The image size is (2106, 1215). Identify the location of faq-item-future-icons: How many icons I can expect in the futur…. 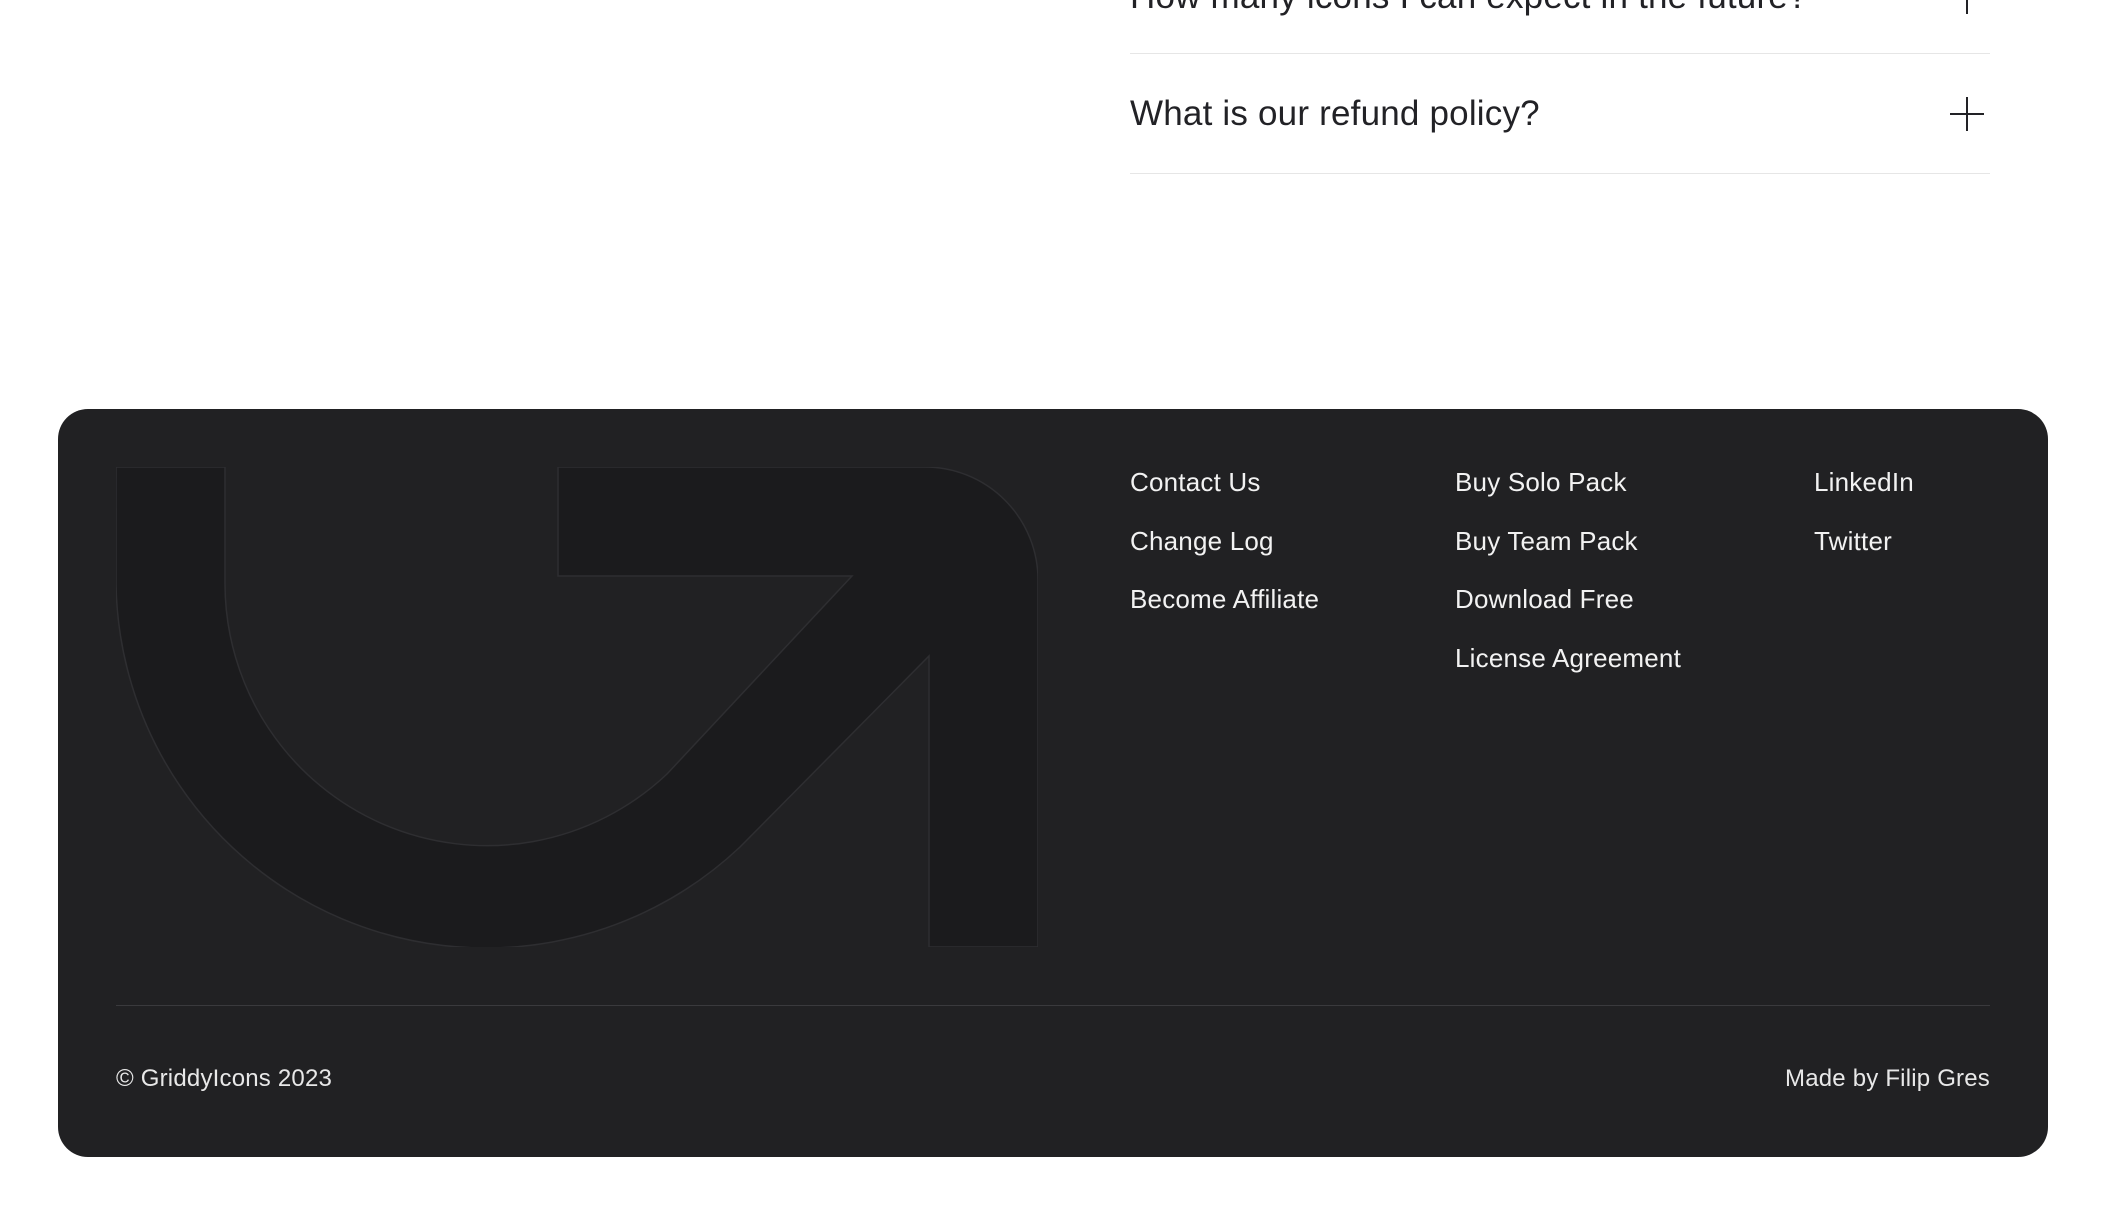
(1560, 27).